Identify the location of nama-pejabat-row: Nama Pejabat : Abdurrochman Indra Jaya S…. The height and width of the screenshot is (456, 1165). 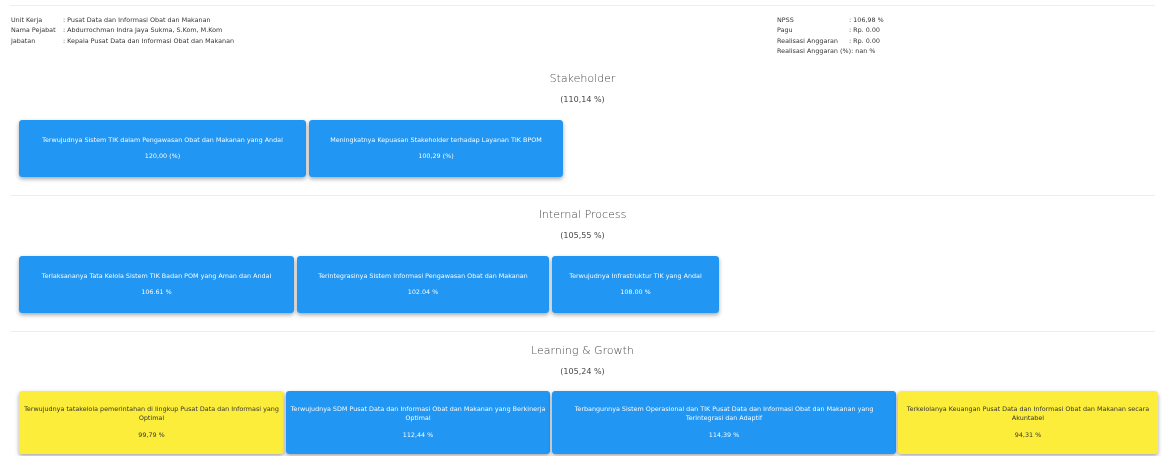
(122, 30).